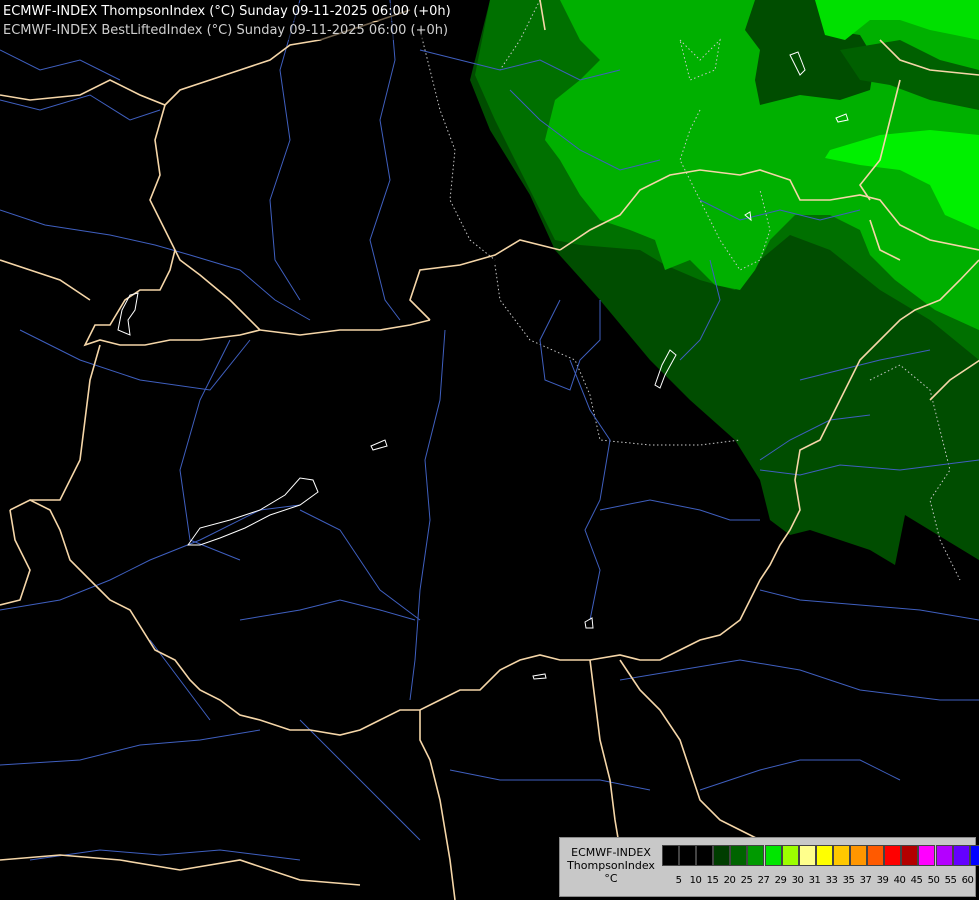 The height and width of the screenshot is (900, 979). What do you see at coordinates (797, 880) in the screenshot?
I see `legend-tick-label: 30` at bounding box center [797, 880].